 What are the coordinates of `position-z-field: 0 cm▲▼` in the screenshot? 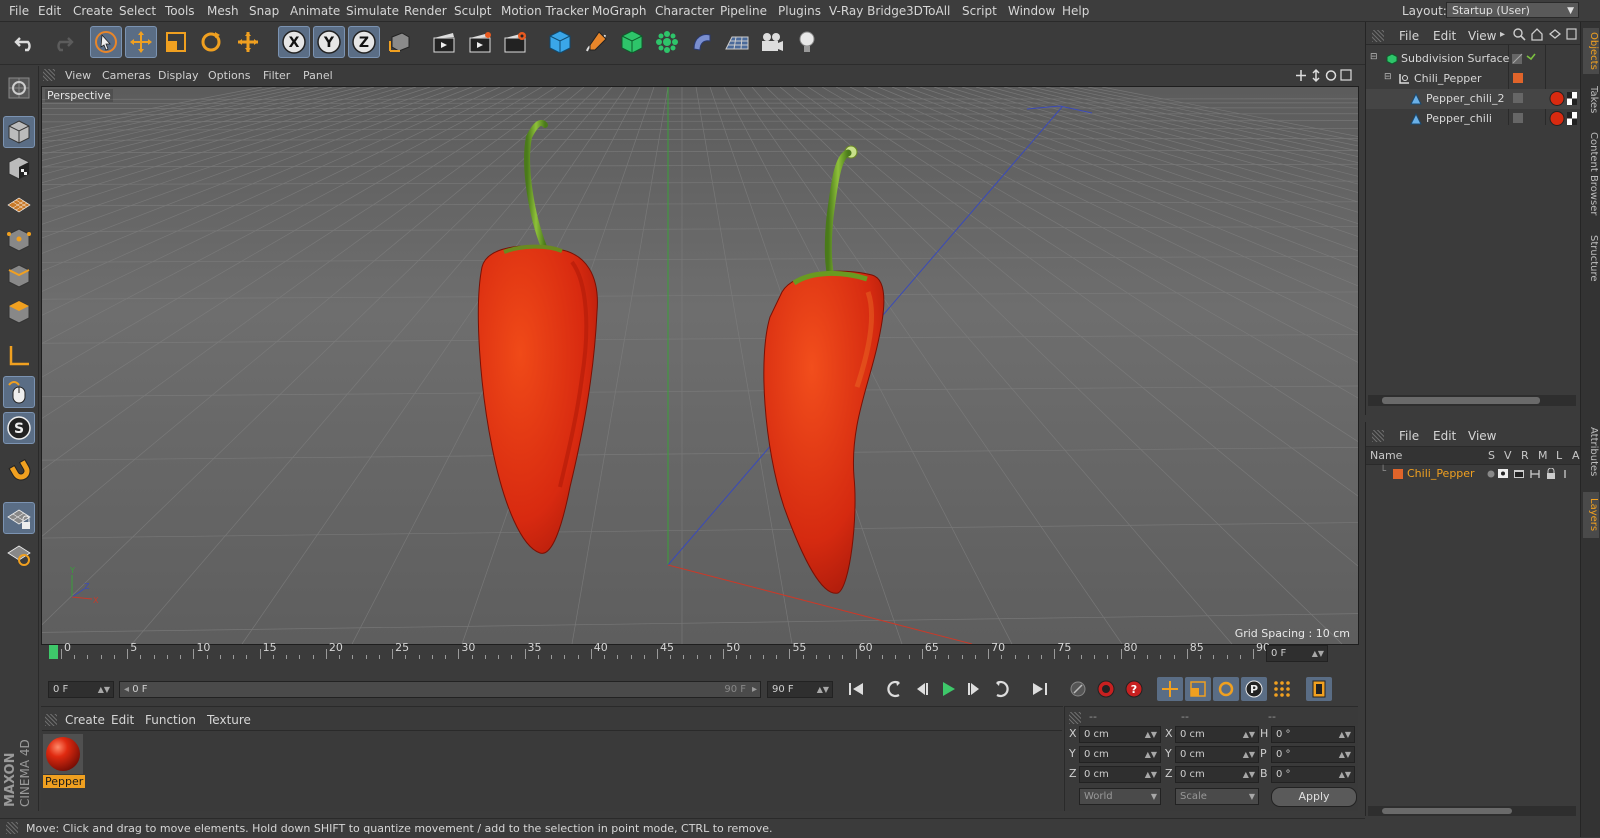 It's located at (1120, 774).